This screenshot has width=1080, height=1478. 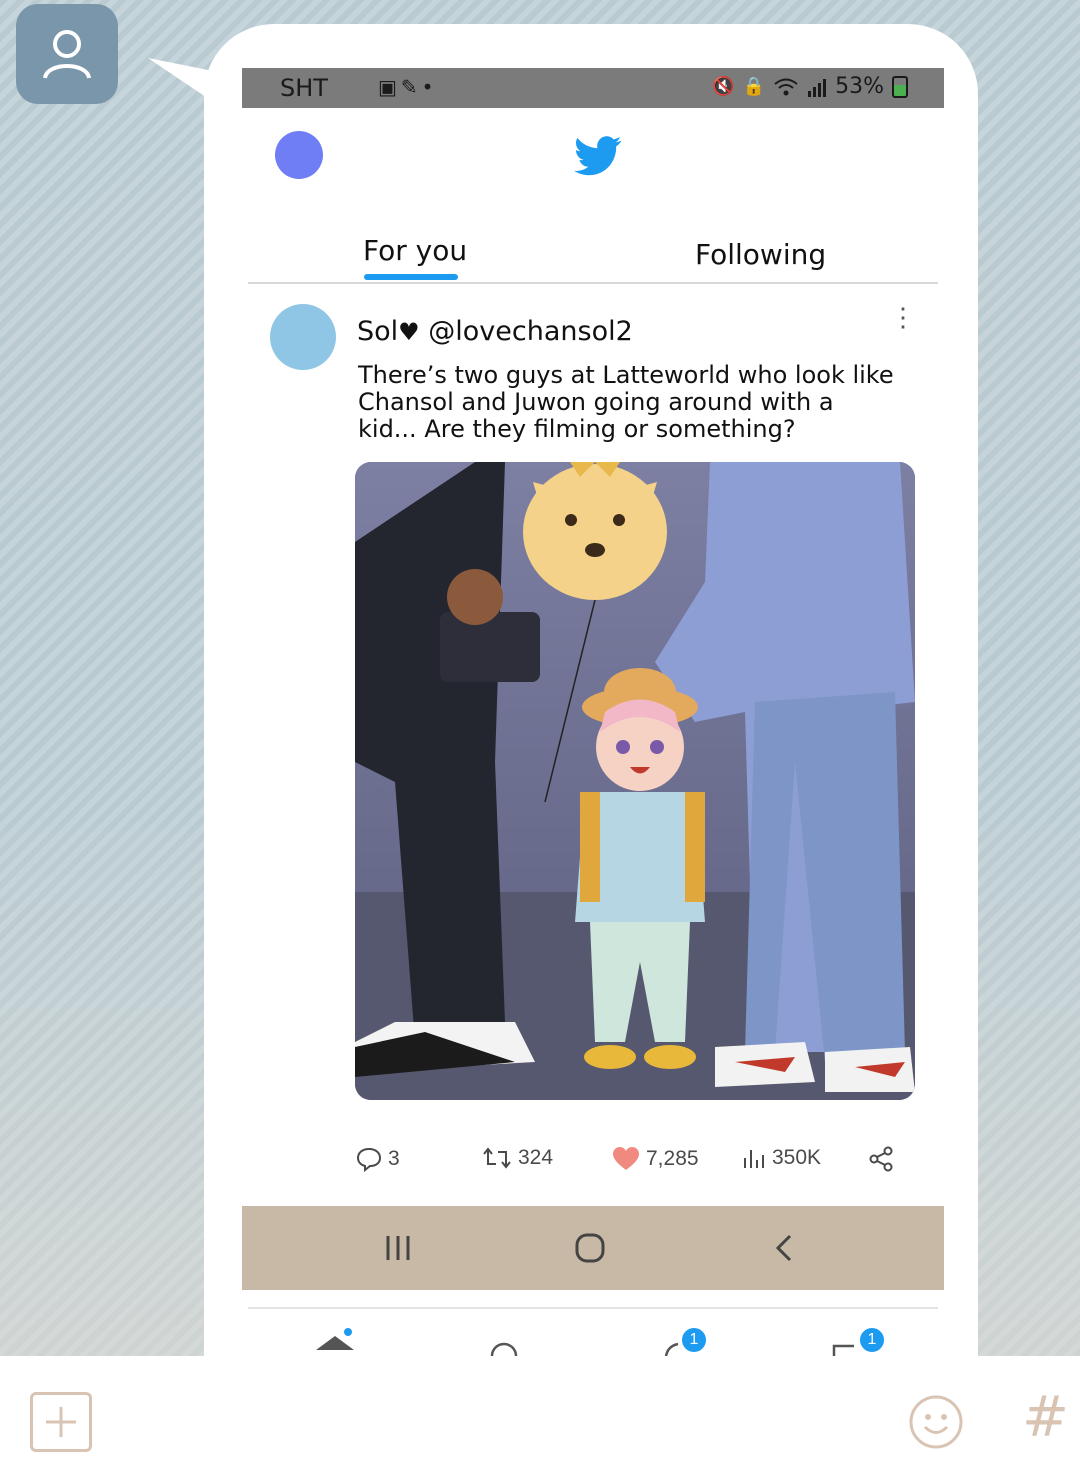 I want to click on android-nav-bar, so click(x=593, y=1248).